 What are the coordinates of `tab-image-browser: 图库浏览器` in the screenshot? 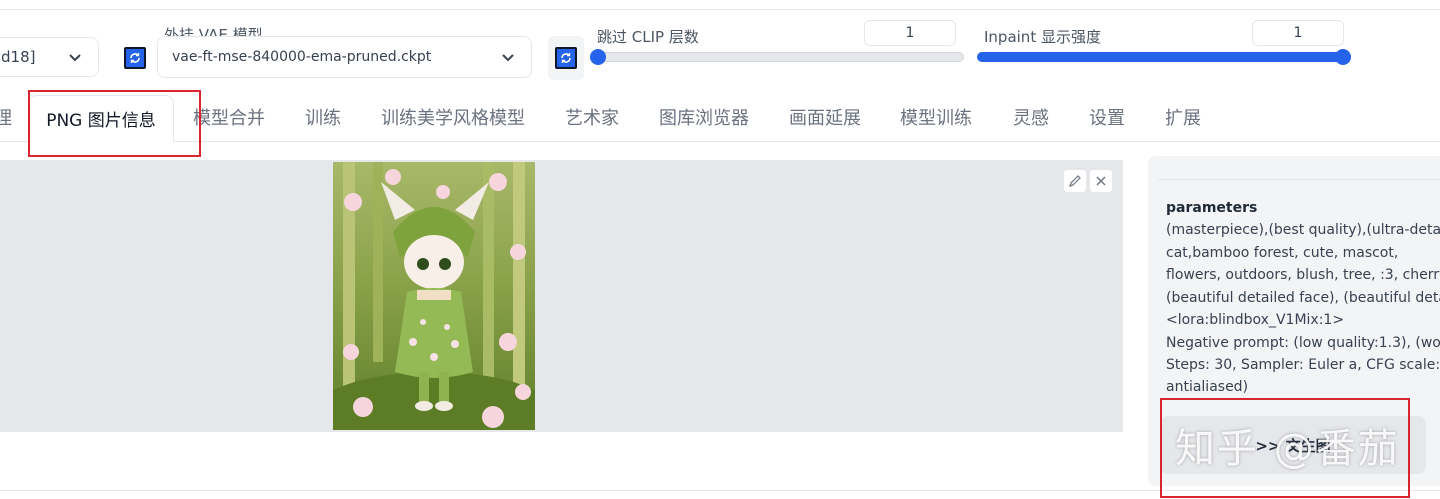 It's located at (704, 119).